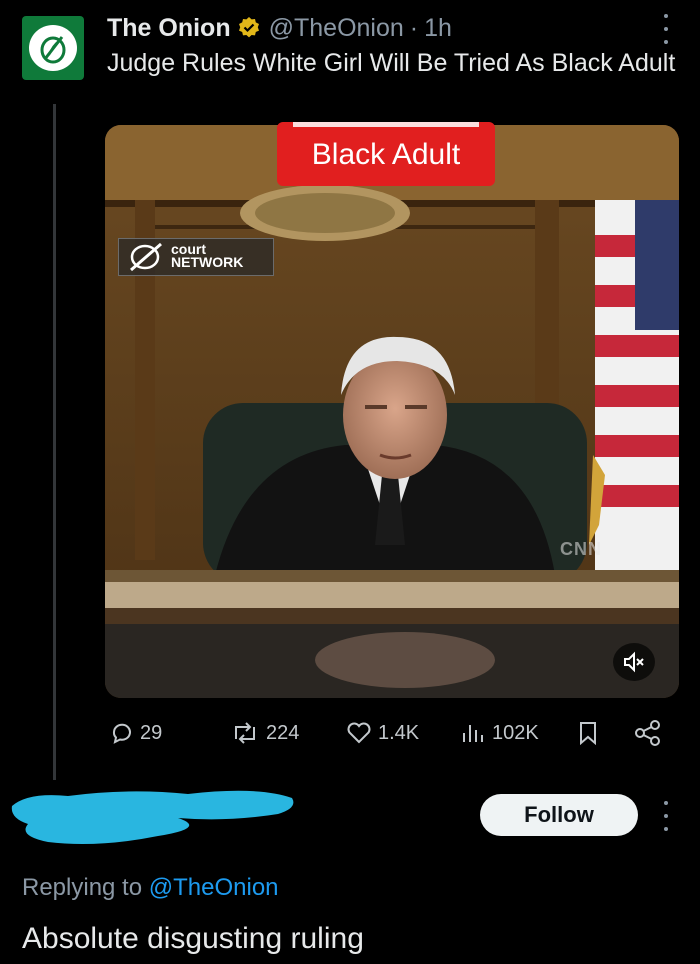 This screenshot has height=964, width=700. What do you see at coordinates (515, 732) in the screenshot?
I see `views-count: 102K` at bounding box center [515, 732].